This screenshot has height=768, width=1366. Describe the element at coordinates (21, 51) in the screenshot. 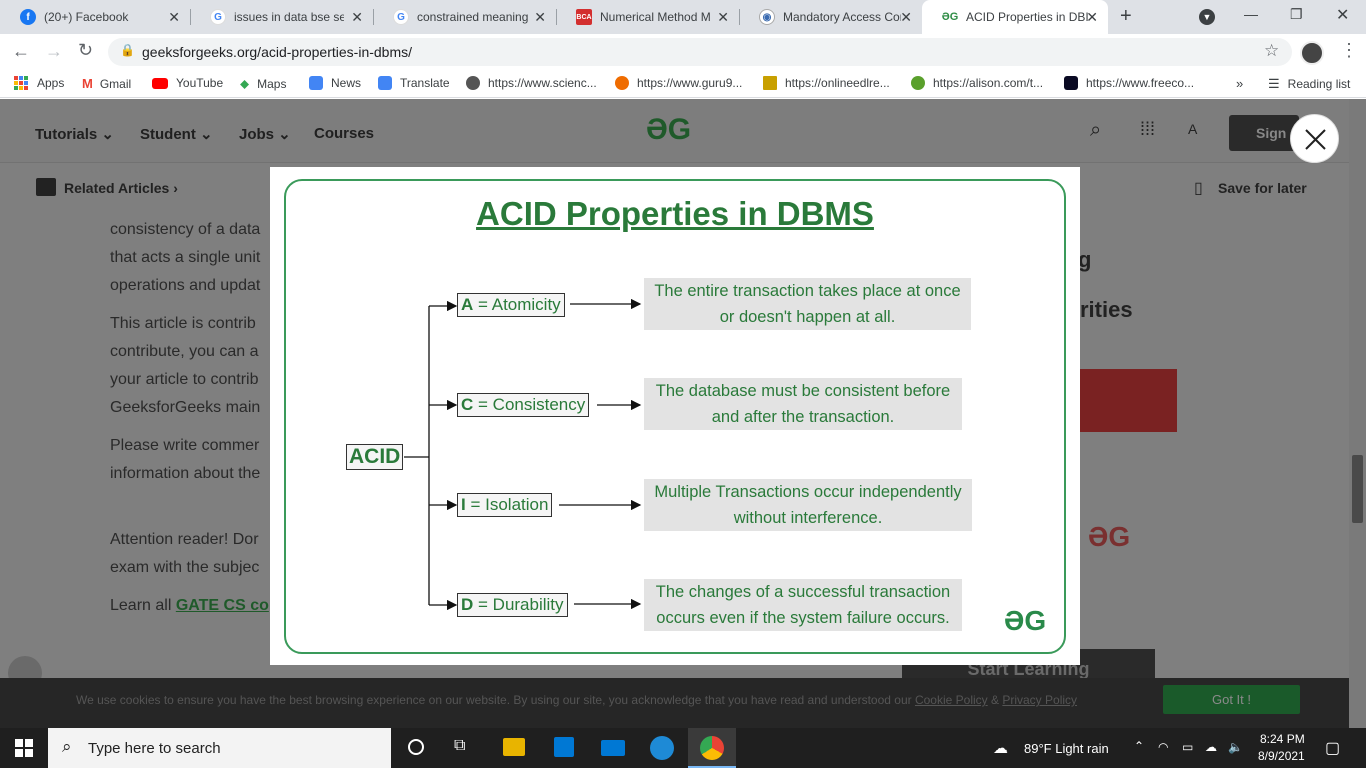

I see `back-icon: ←` at that location.